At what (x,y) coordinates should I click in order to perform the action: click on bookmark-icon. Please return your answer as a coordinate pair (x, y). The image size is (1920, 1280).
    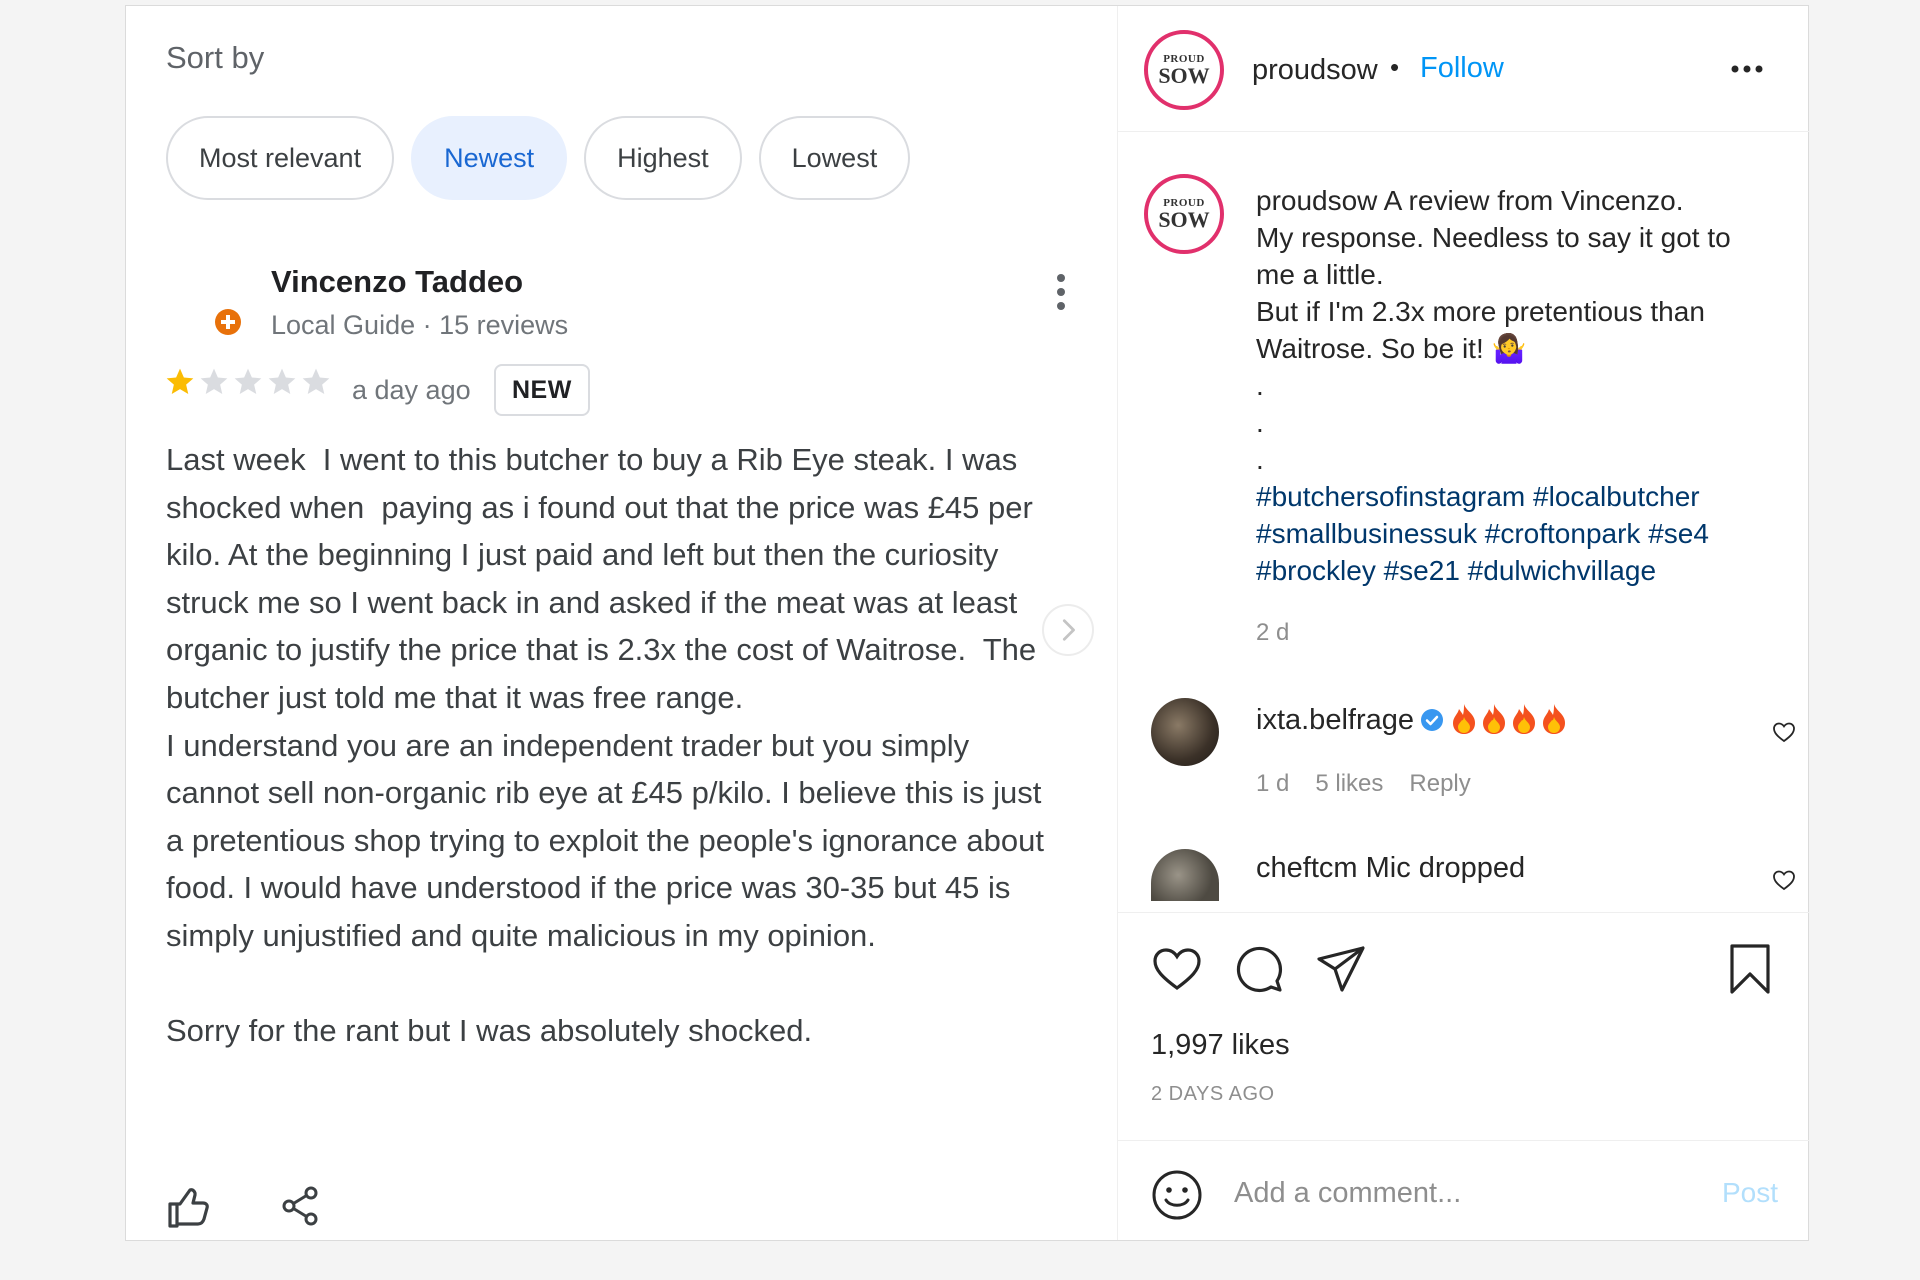
    Looking at the image, I should click on (1750, 969).